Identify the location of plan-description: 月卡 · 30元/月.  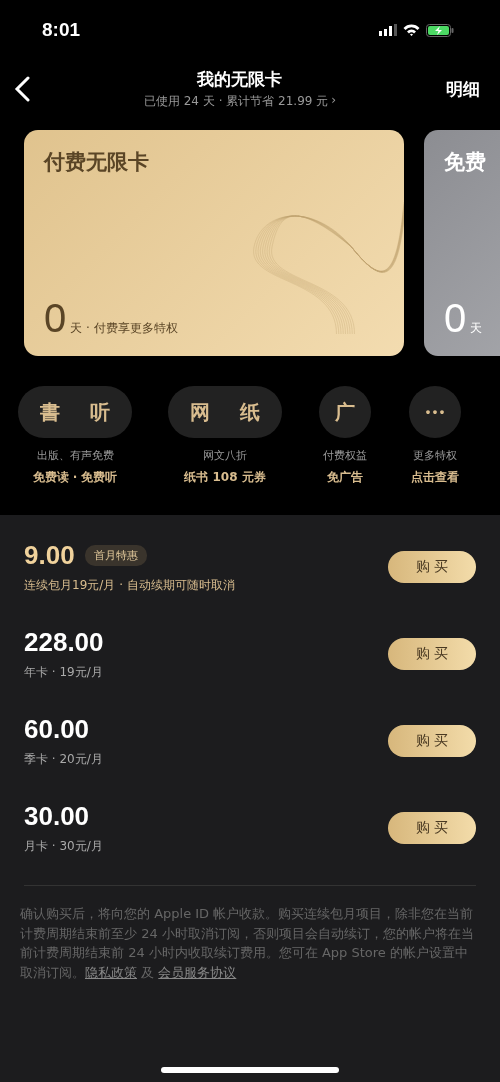
(63, 846).